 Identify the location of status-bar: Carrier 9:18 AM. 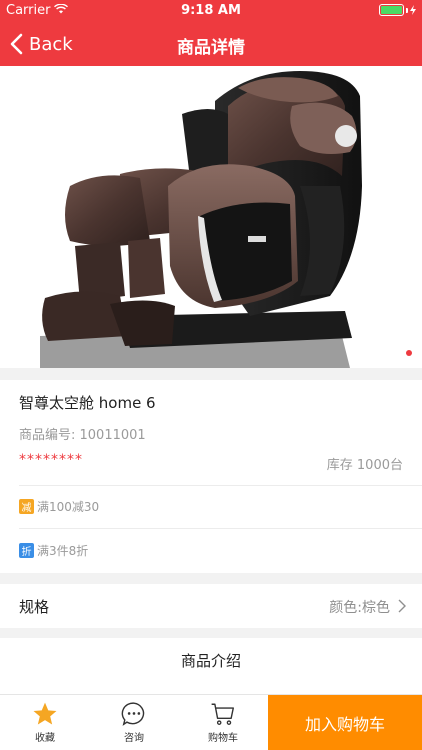
(211, 11).